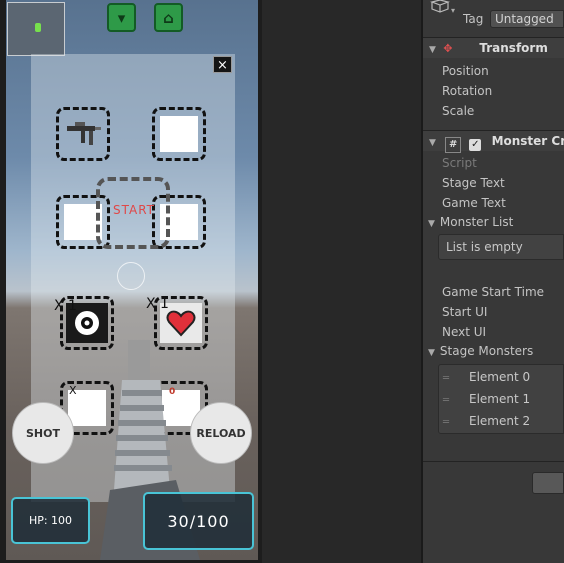 This screenshot has width=564, height=563. Describe the element at coordinates (459, 163) in the screenshot. I see `script-label: Script` at that location.